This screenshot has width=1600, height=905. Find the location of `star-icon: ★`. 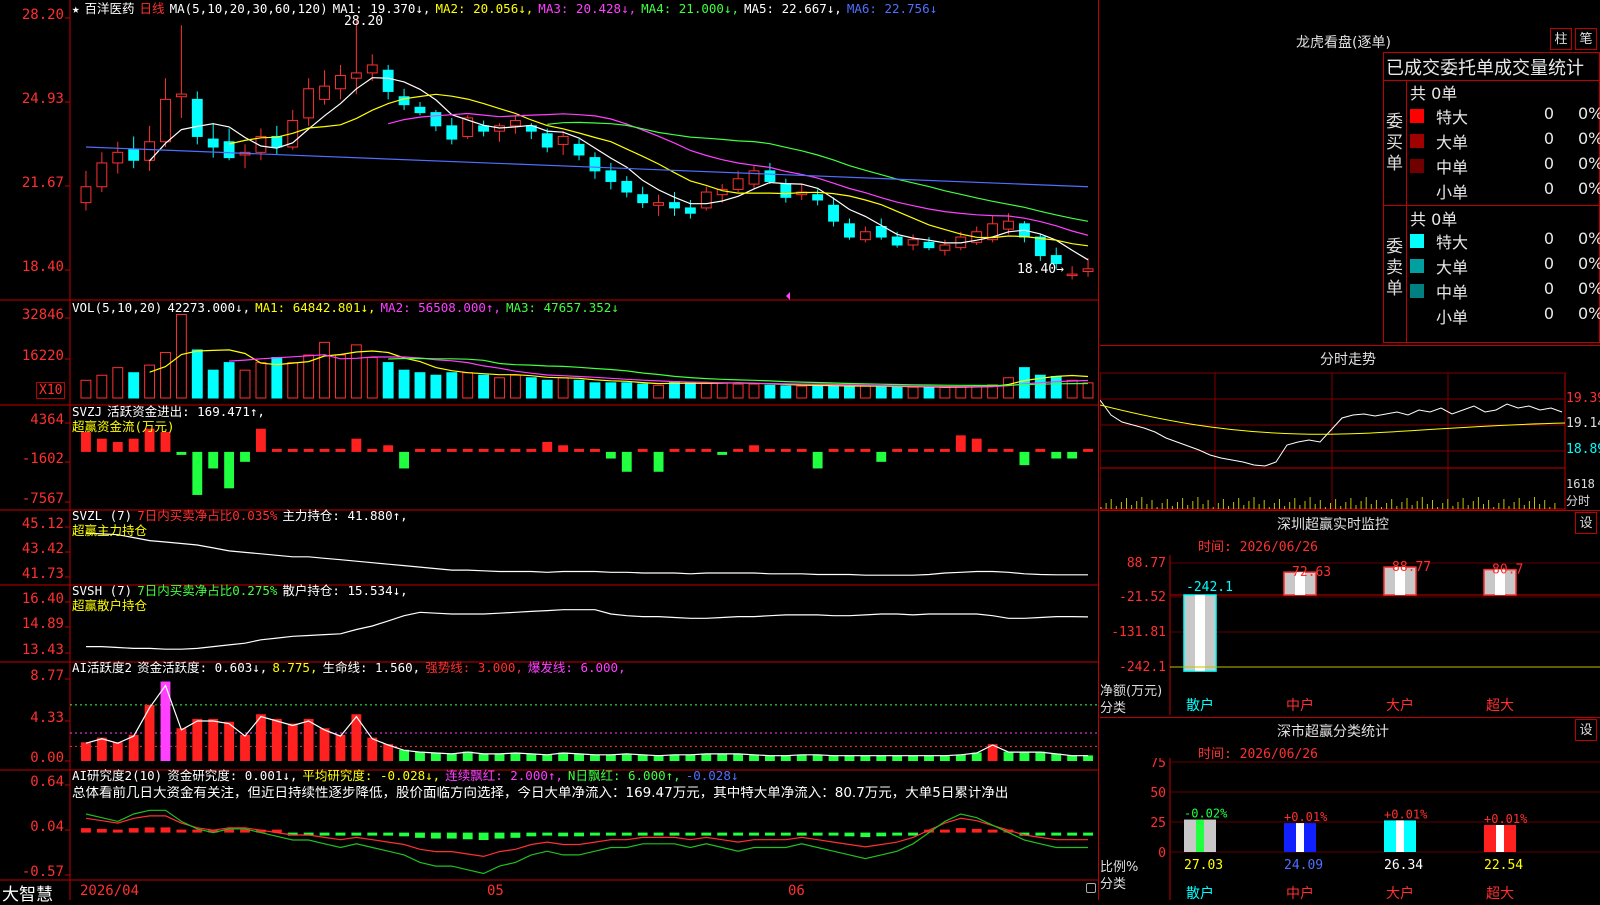

star-icon: ★ is located at coordinates (76, 8).